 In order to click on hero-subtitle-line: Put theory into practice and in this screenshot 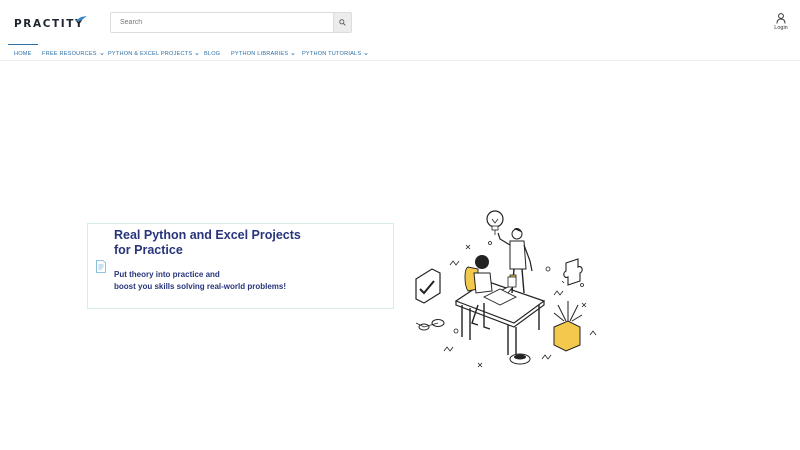, I will do `click(167, 274)`.